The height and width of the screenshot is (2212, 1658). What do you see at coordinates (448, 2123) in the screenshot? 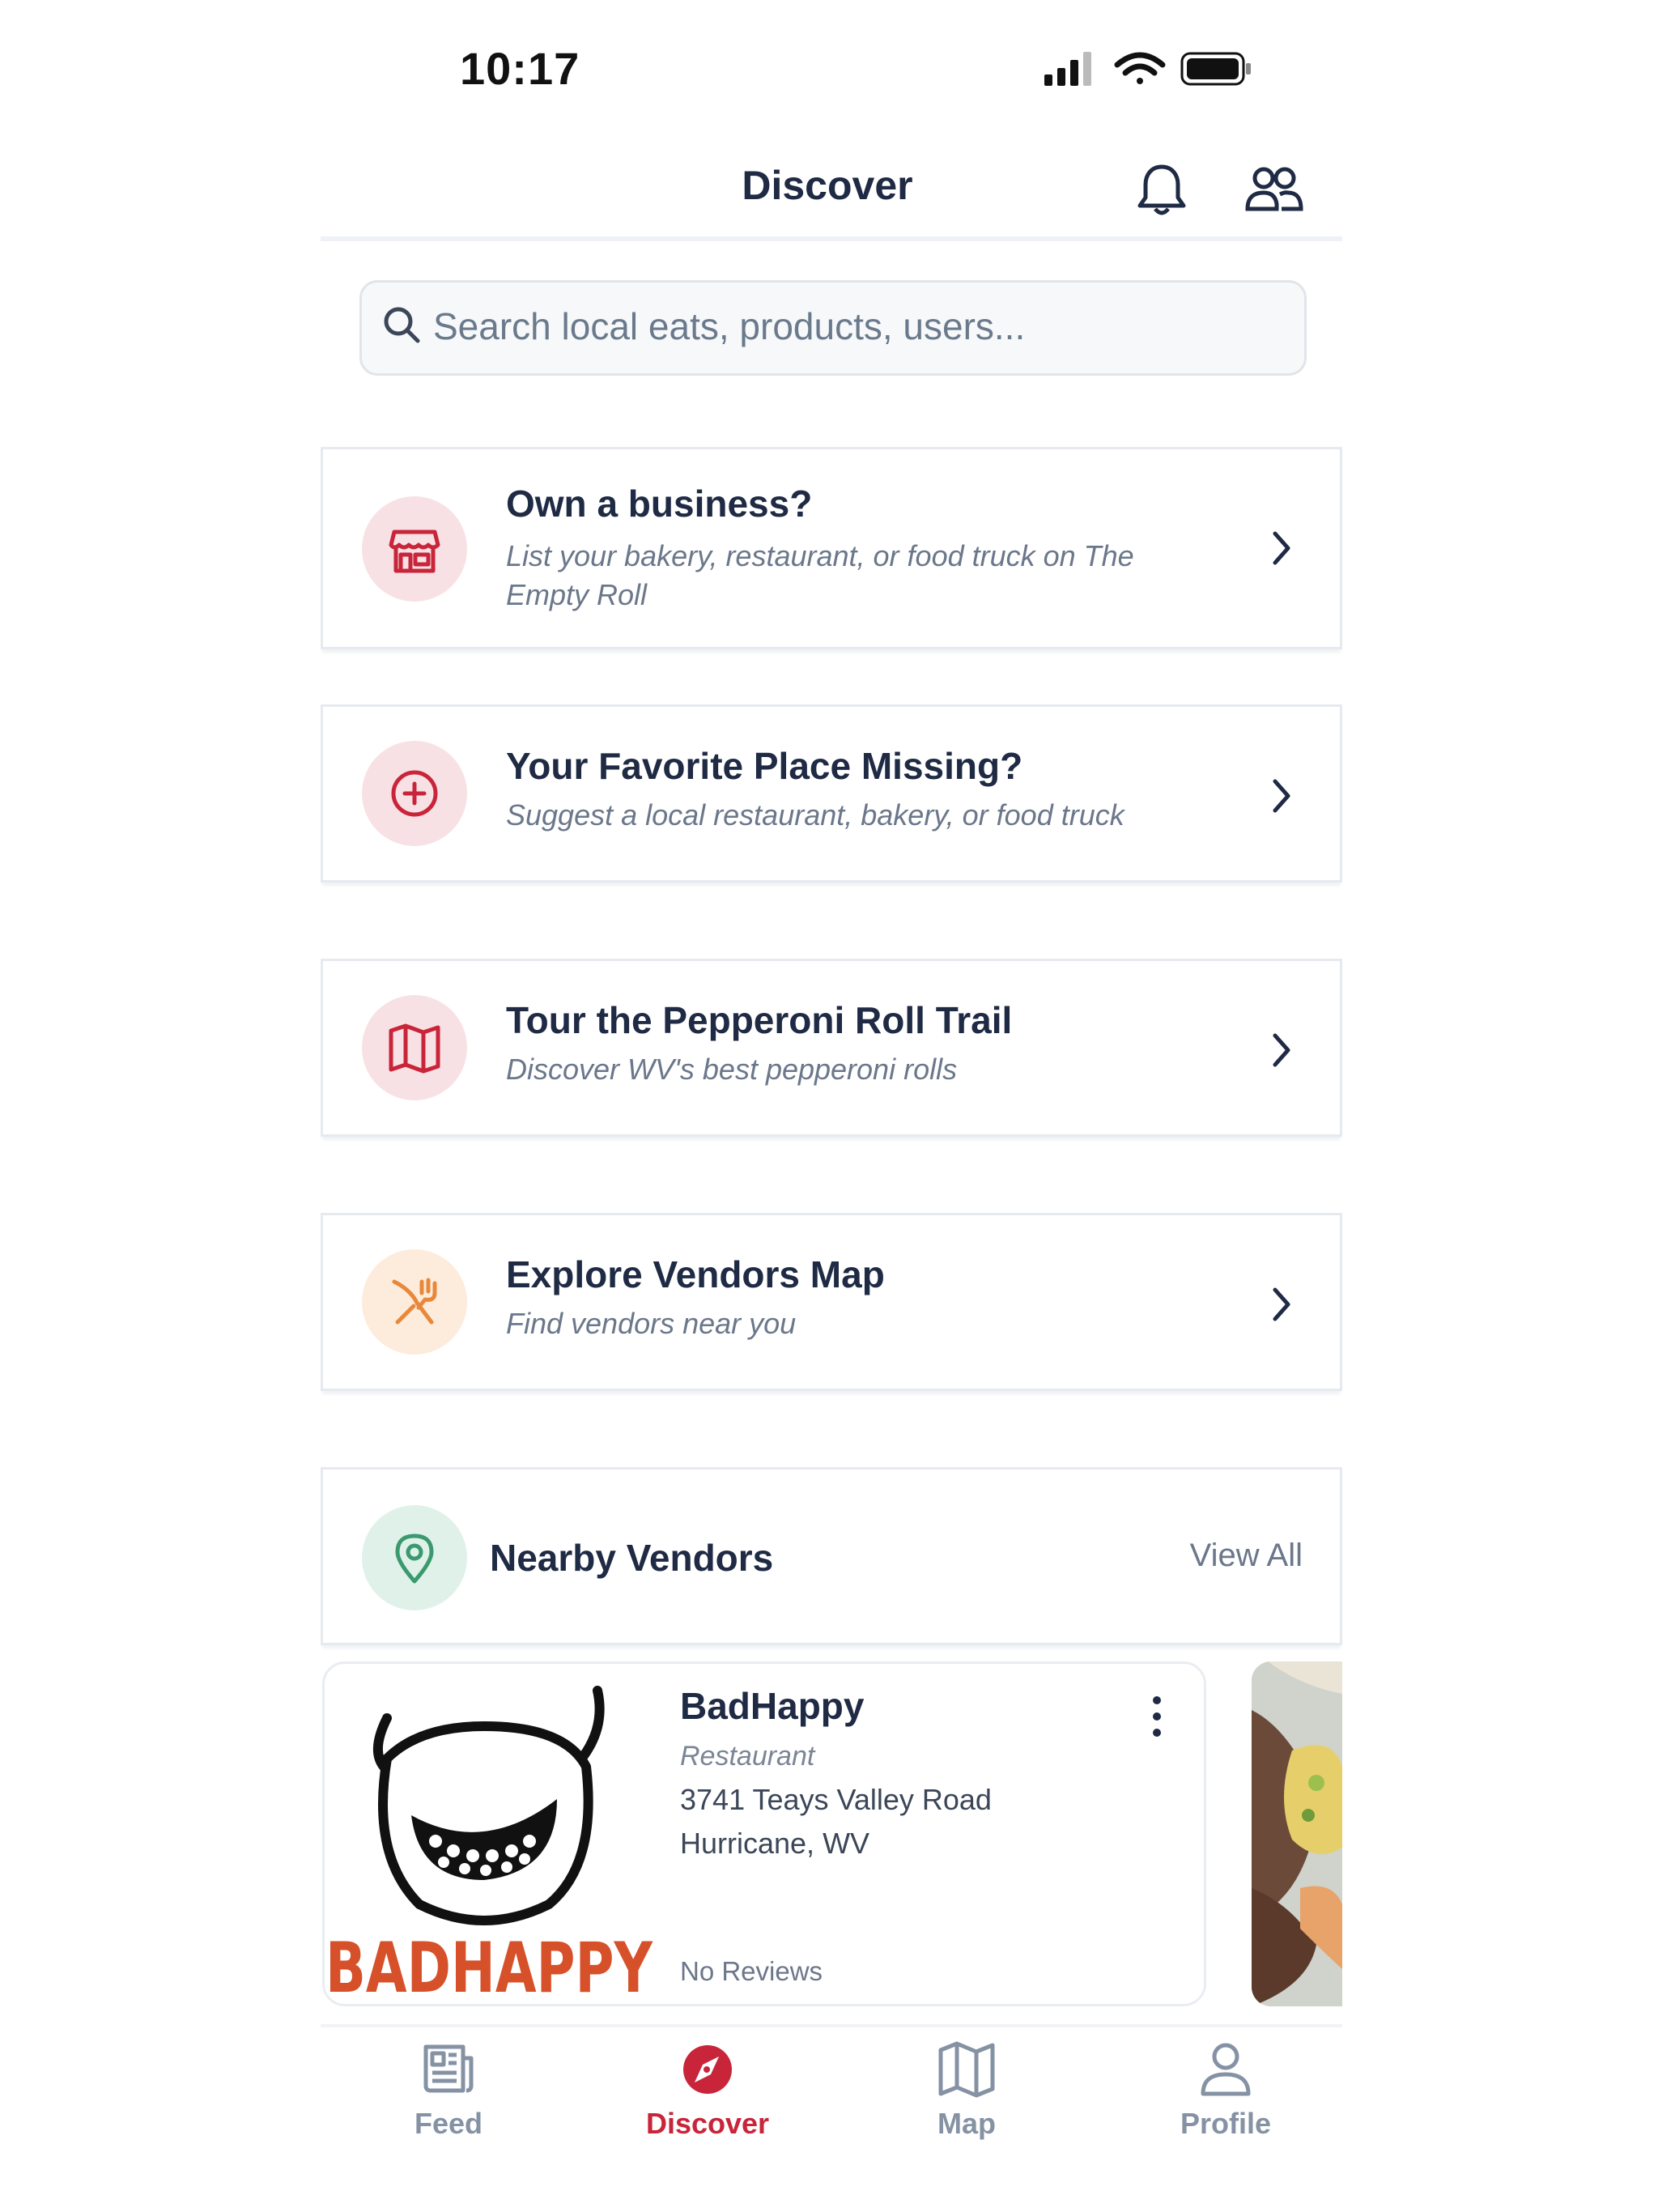
I see `tab-label: Feed` at bounding box center [448, 2123].